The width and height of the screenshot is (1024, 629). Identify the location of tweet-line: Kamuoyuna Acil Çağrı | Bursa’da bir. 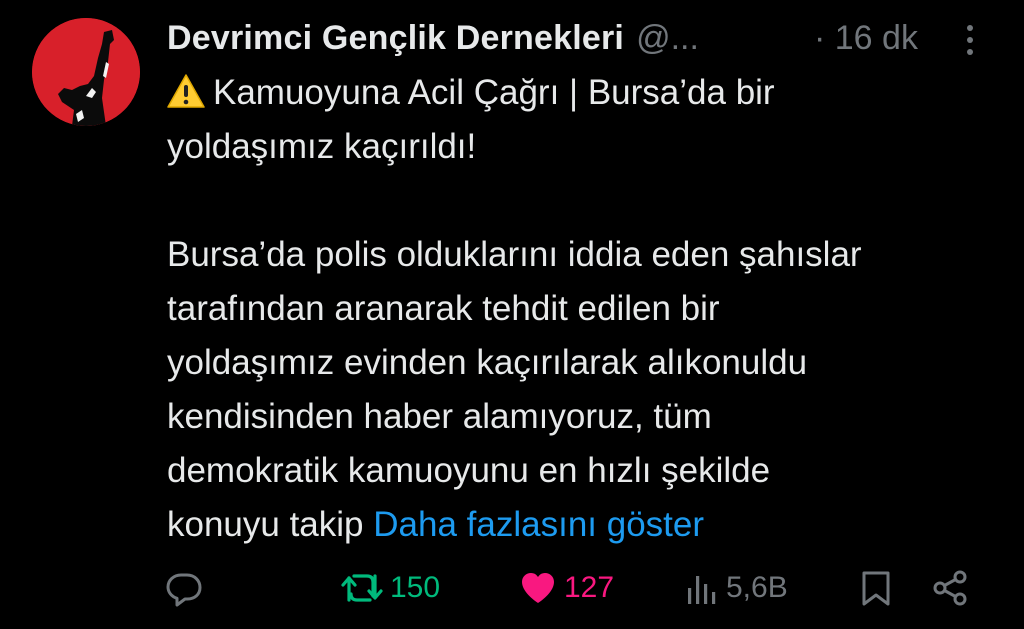
(582, 93).